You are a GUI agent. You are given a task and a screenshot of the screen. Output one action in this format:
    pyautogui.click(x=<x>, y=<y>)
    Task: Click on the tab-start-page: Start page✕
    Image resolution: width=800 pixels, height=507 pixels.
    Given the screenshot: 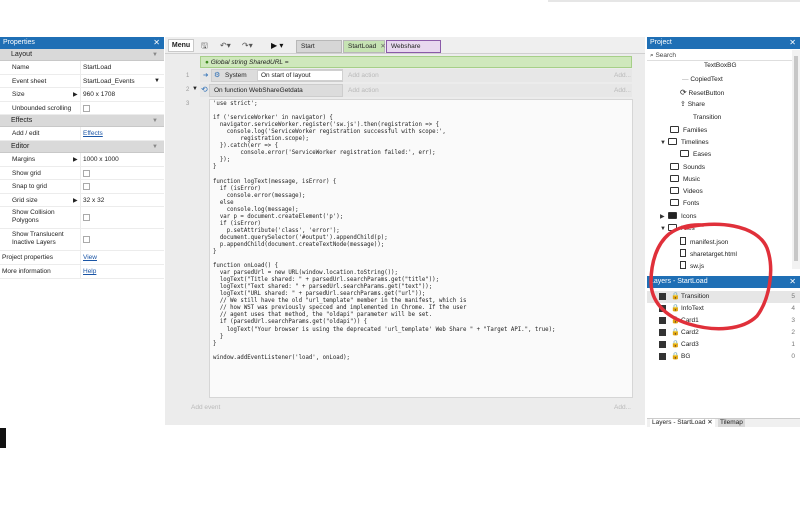 What is the action you would take?
    pyautogui.click(x=319, y=51)
    